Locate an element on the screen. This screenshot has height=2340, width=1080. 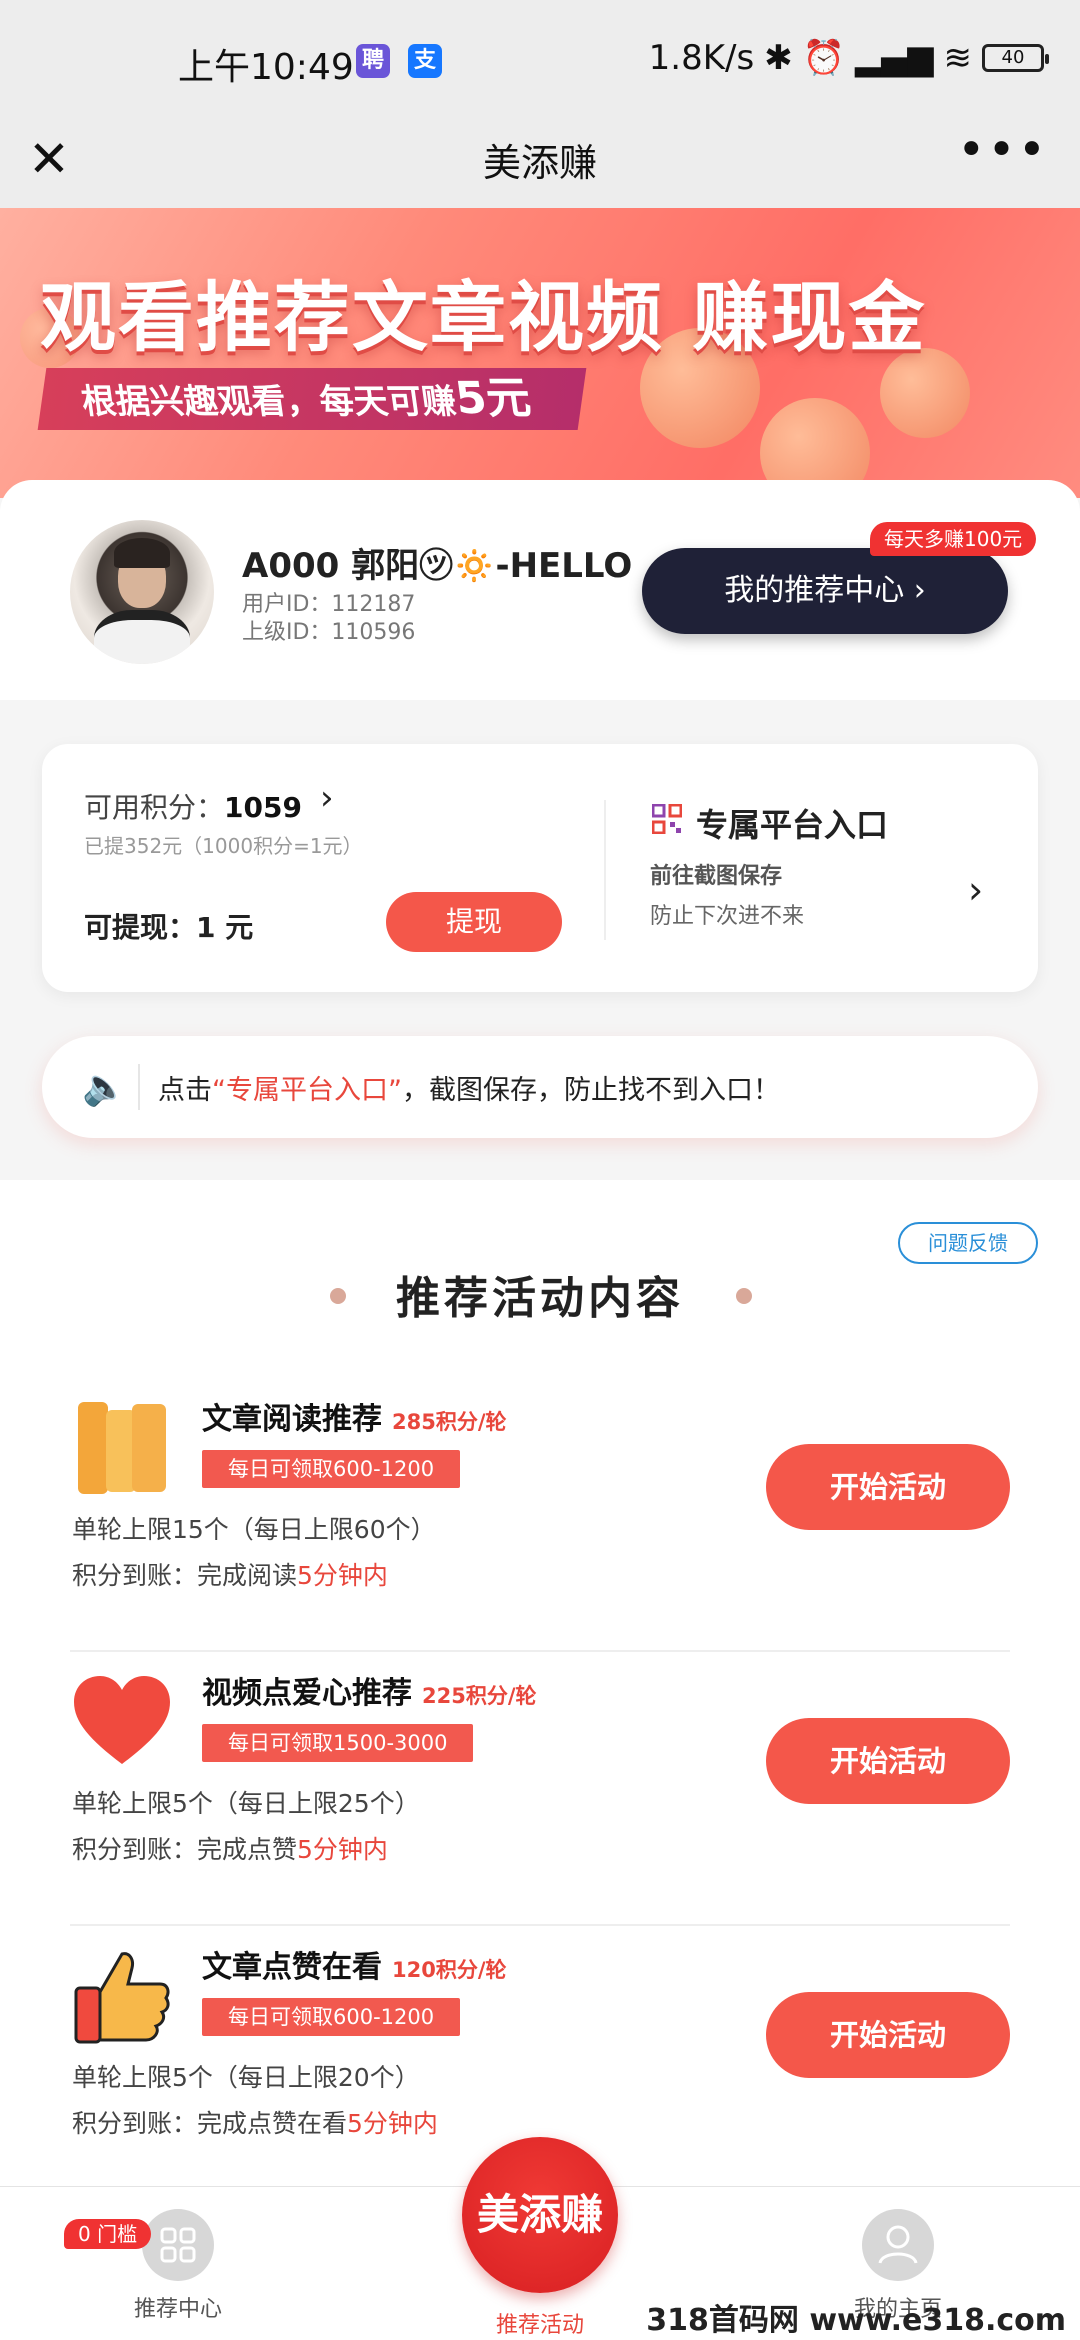
parent-id: 上级ID：110596 is located at coordinates (329, 632).